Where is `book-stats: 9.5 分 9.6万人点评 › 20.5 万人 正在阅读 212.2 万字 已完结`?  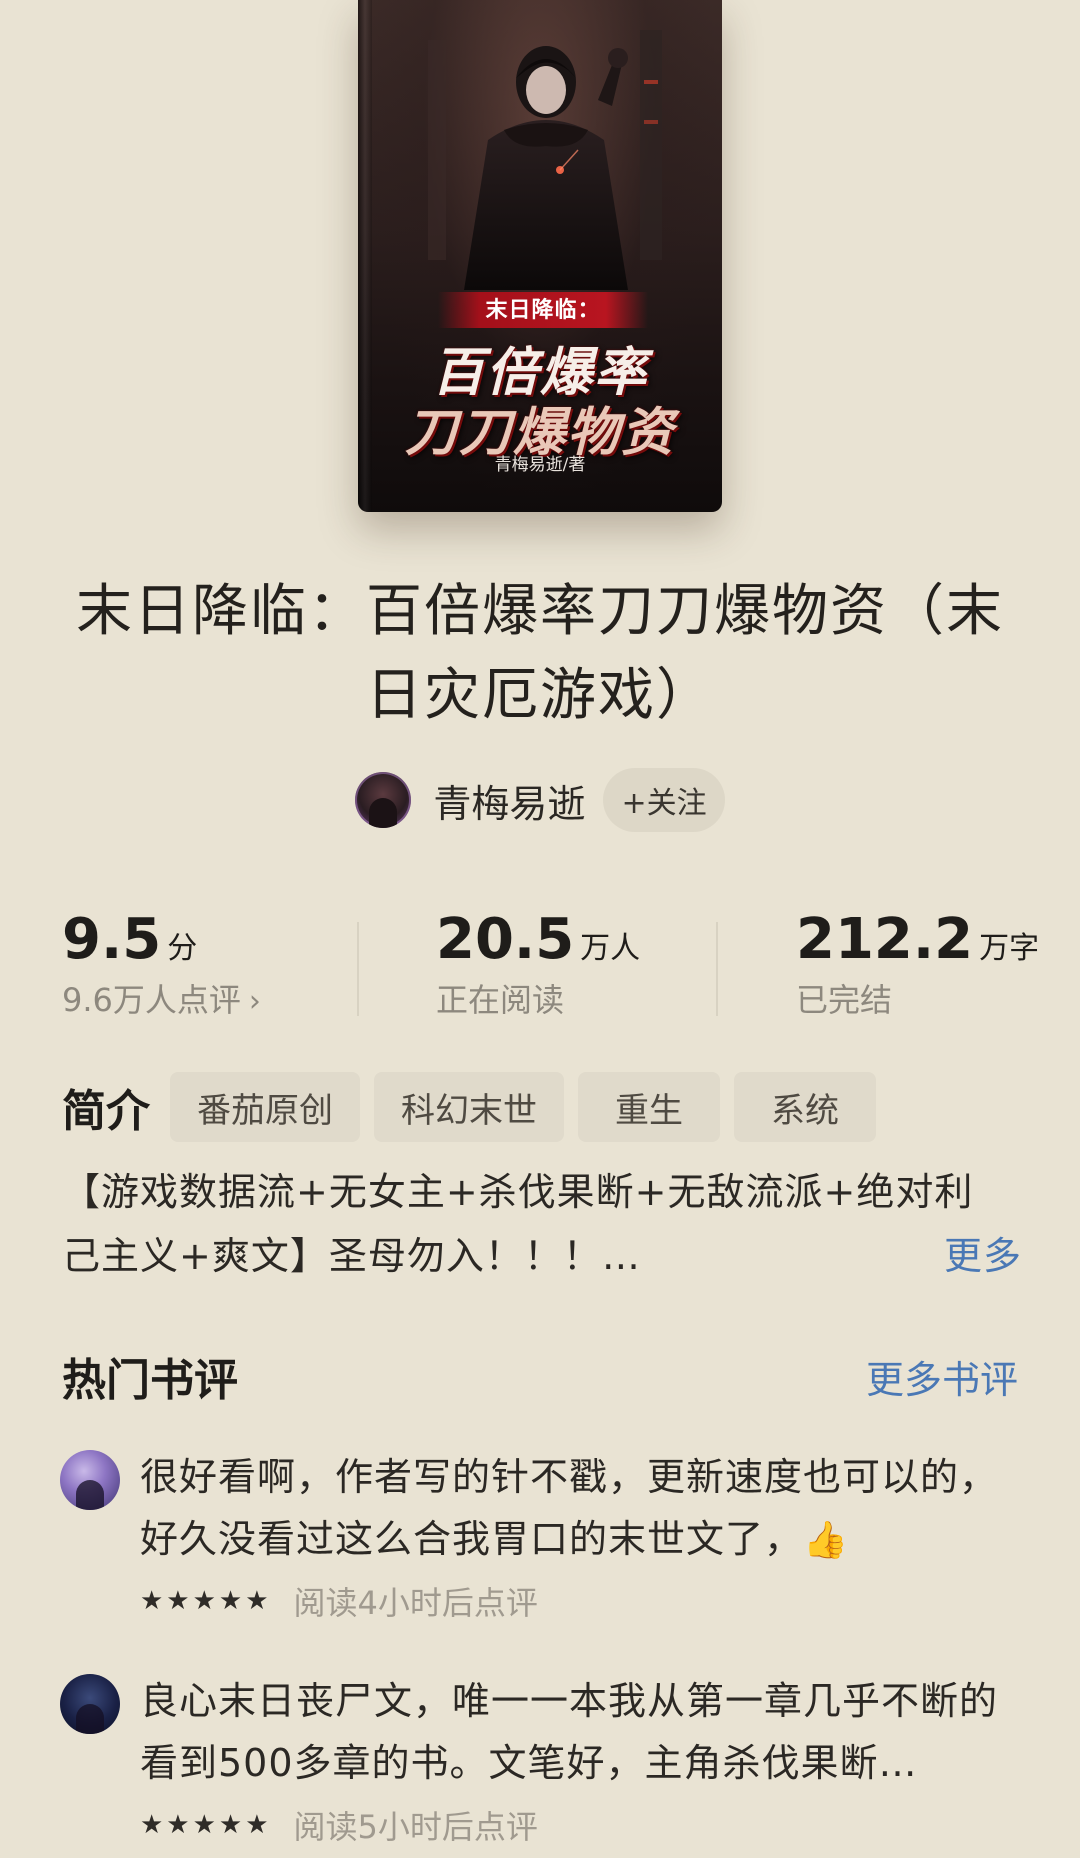 book-stats: 9.5 分 9.6万人点评 › 20.5 万人 正在阅读 212.2 万字 已完结 is located at coordinates (540, 968).